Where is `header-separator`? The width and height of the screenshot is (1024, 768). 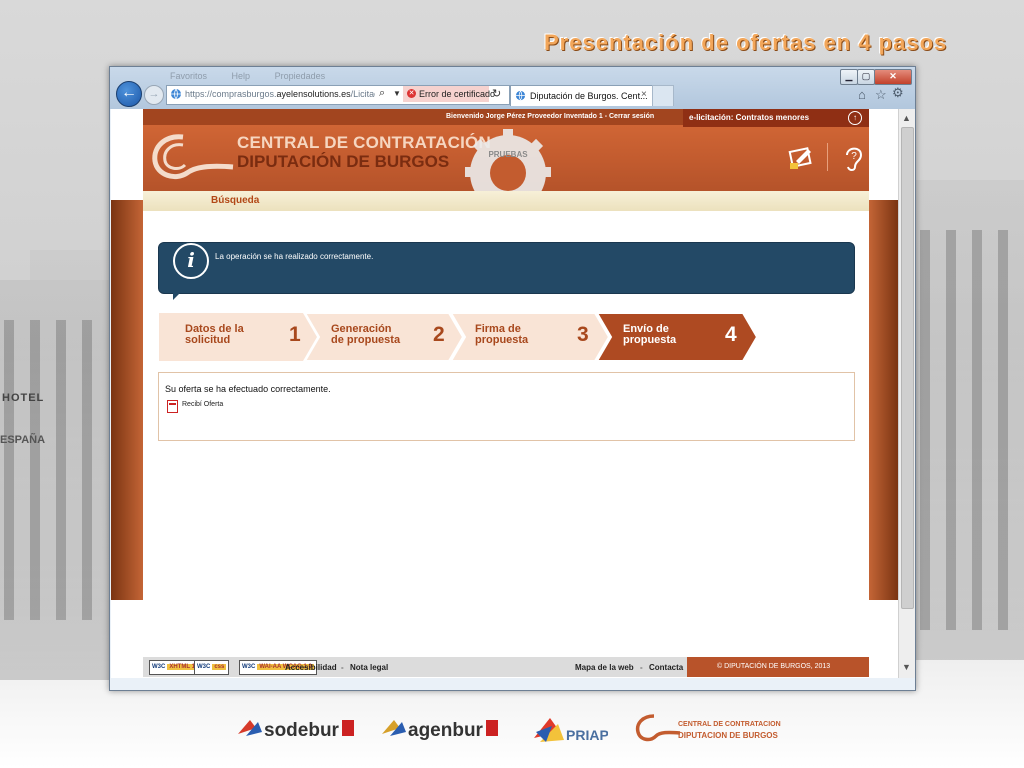 header-separator is located at coordinates (827, 157).